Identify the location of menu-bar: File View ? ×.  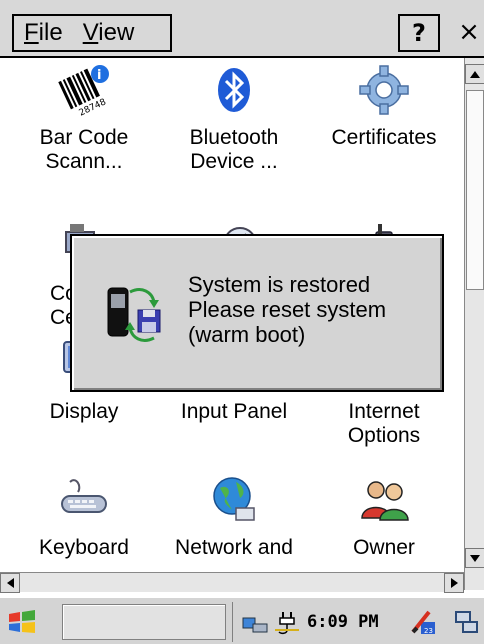
(242, 29).